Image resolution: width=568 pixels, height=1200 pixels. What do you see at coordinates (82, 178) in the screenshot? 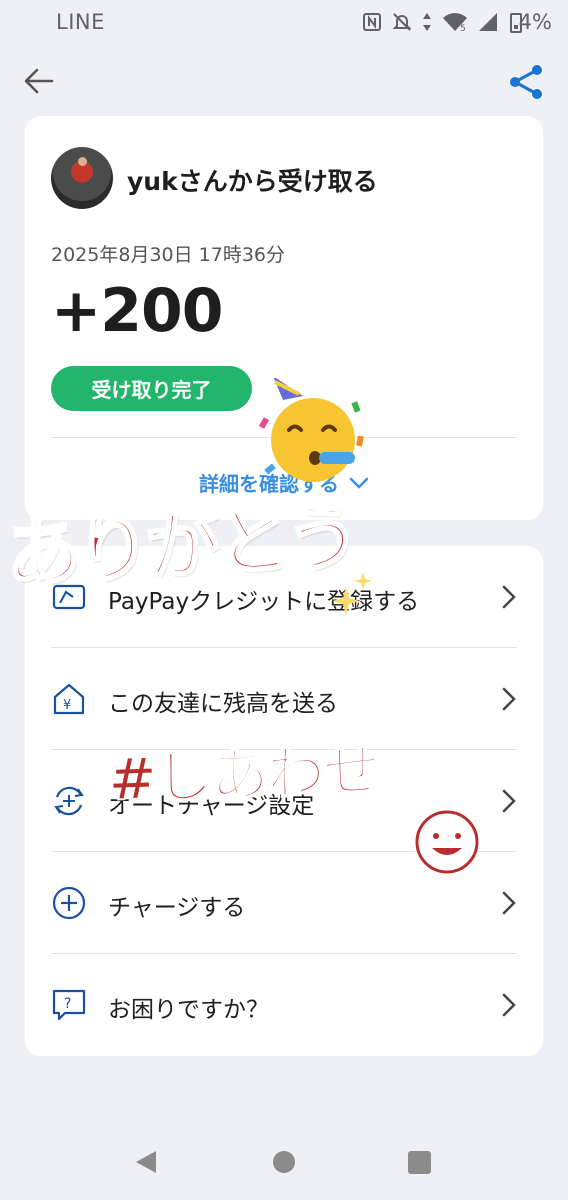
I see `avatar` at bounding box center [82, 178].